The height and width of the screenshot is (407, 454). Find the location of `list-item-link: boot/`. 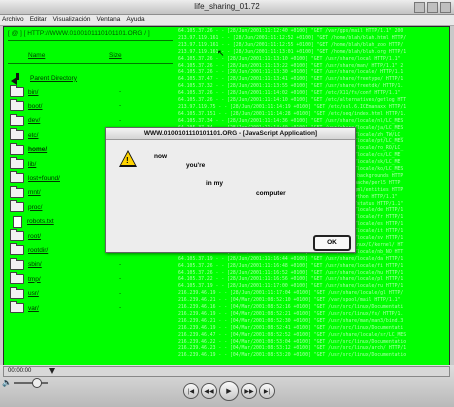

list-item-link: boot/ is located at coordinates (35, 106).